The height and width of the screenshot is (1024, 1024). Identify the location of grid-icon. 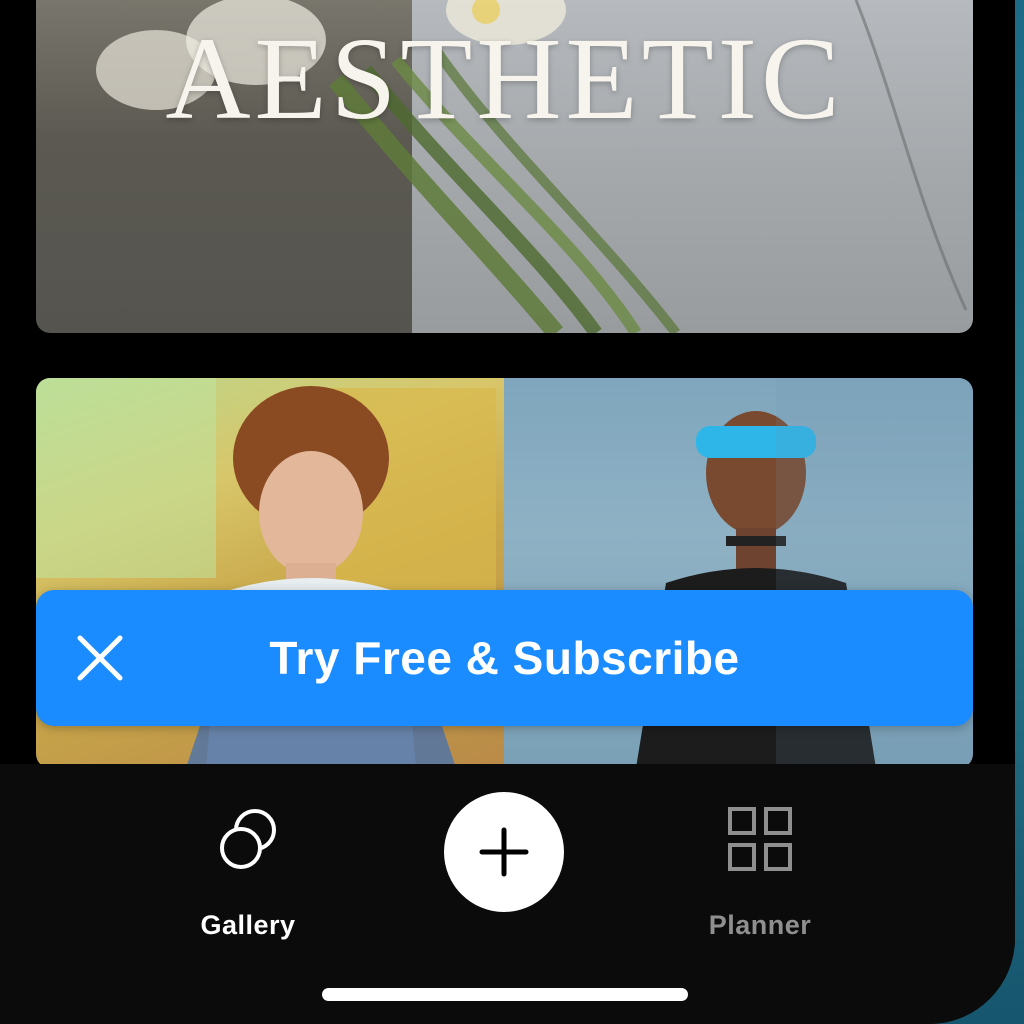
(760, 839).